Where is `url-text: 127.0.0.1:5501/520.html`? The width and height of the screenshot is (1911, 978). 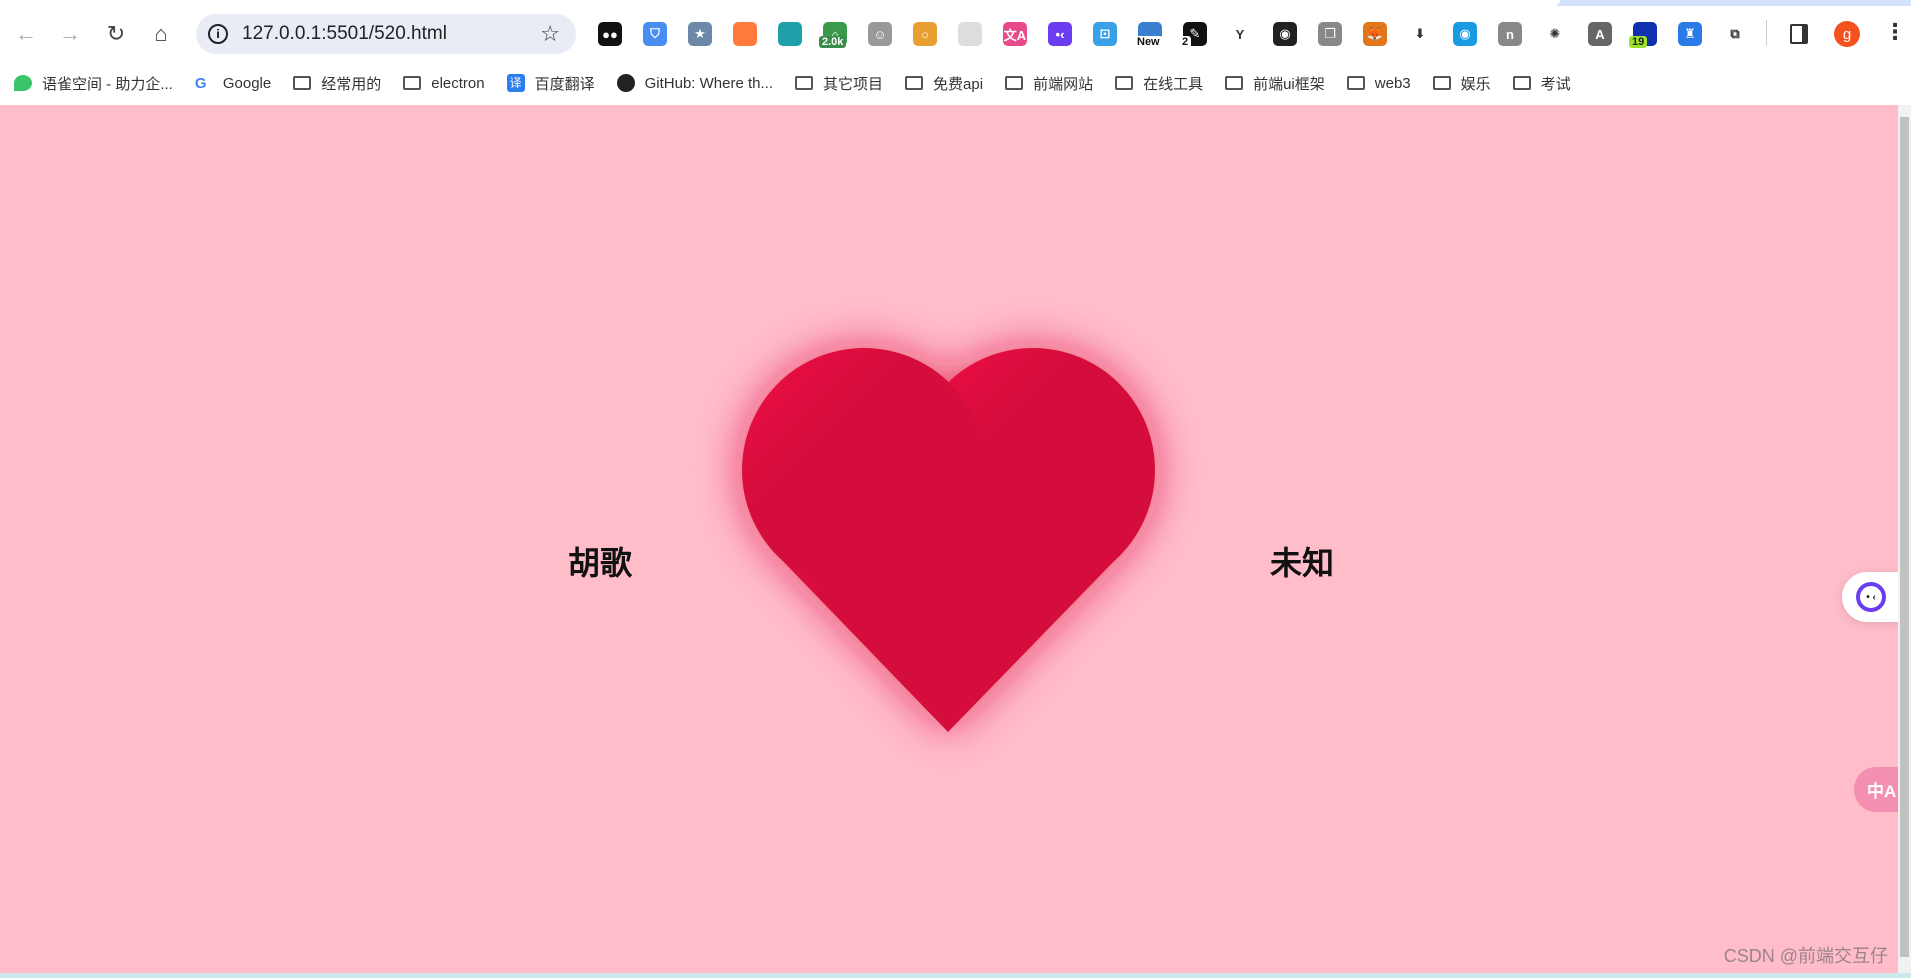
url-text: 127.0.0.1:5501/520.html is located at coordinates (344, 34).